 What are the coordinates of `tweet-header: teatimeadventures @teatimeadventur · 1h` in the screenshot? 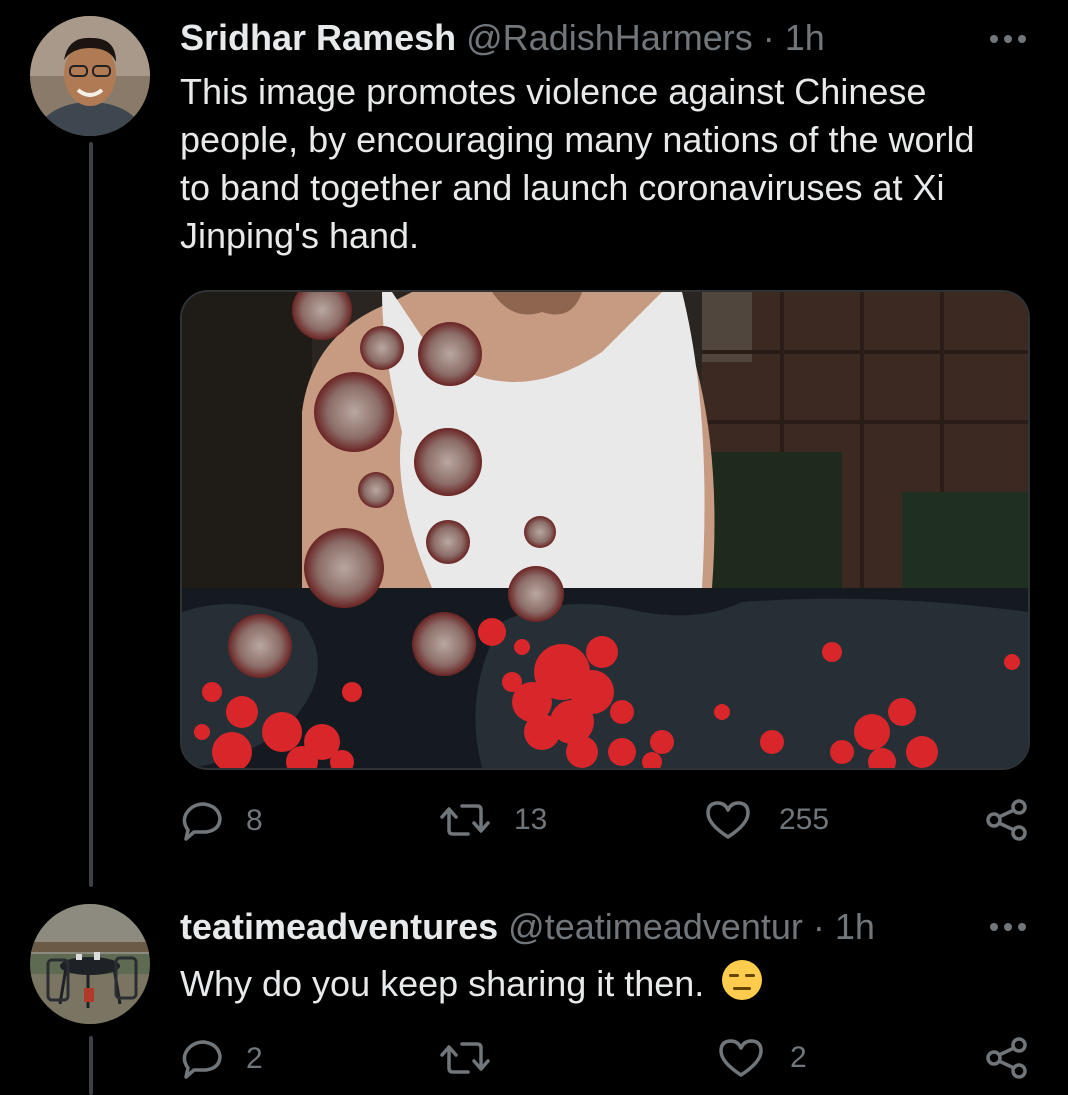 It's located at (527, 927).